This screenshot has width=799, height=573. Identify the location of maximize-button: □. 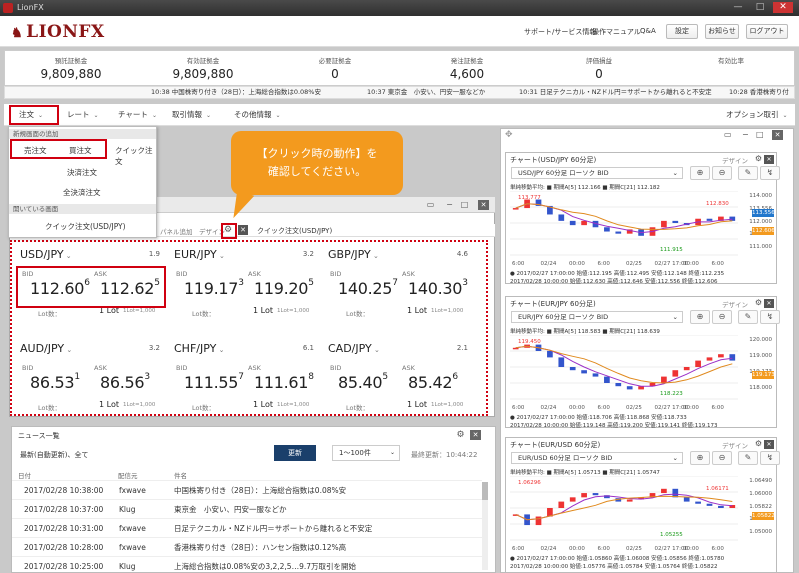
(760, 7).